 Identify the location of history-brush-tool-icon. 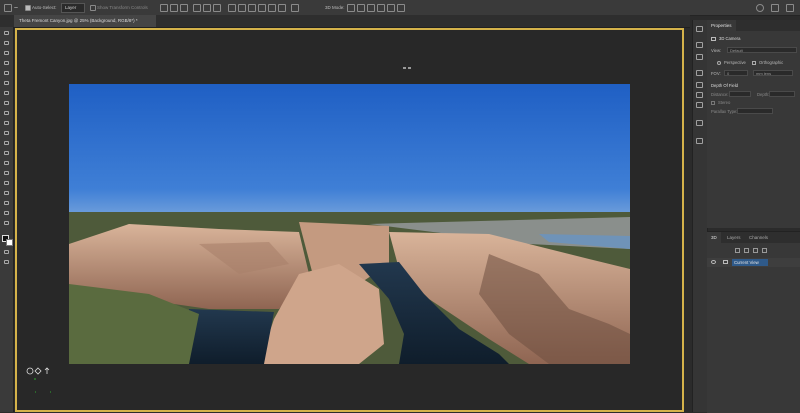
(6, 123).